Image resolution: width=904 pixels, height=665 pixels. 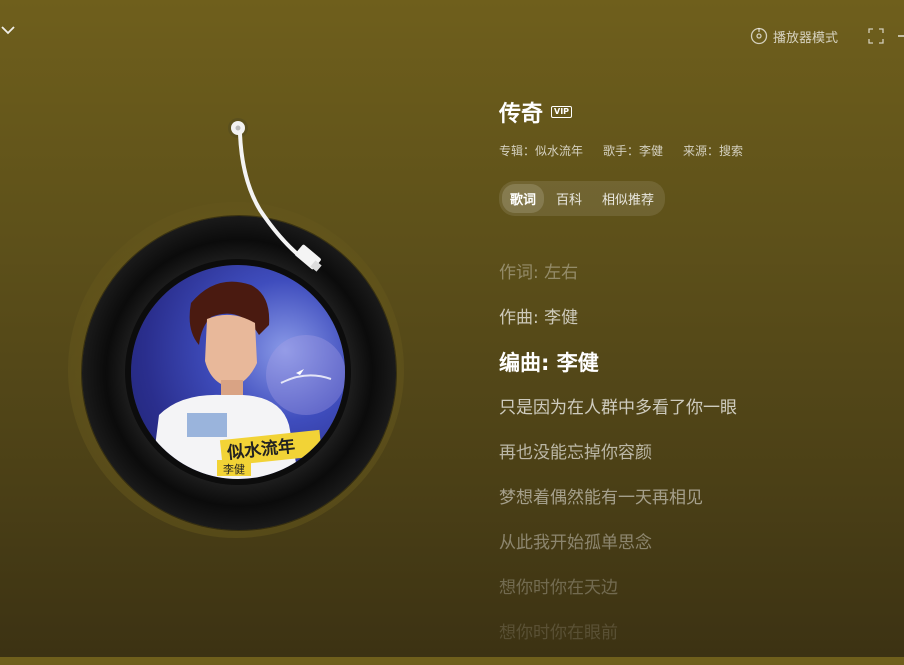 I want to click on tab-similar: 相似推荐, so click(x=628, y=198).